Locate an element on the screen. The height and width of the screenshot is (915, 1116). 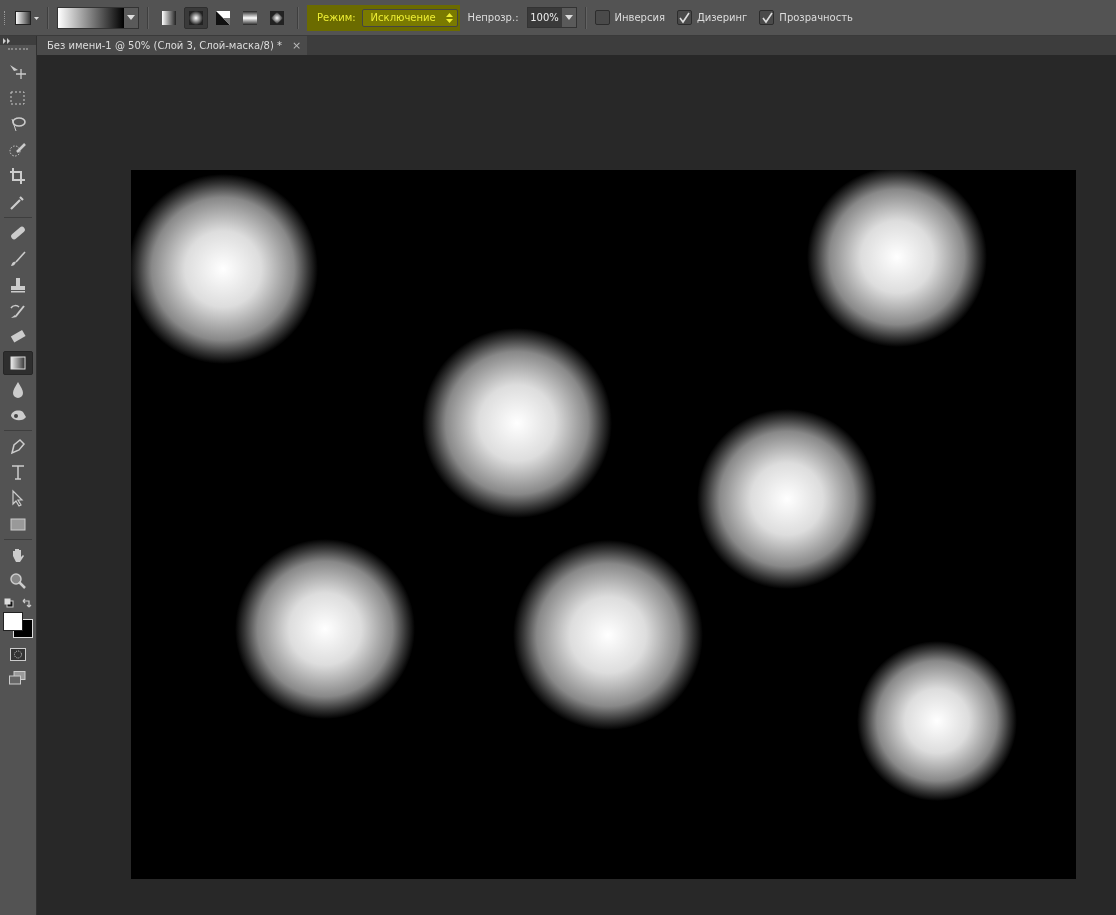
checkbox-label: Прозрачность is located at coordinates (816, 17).